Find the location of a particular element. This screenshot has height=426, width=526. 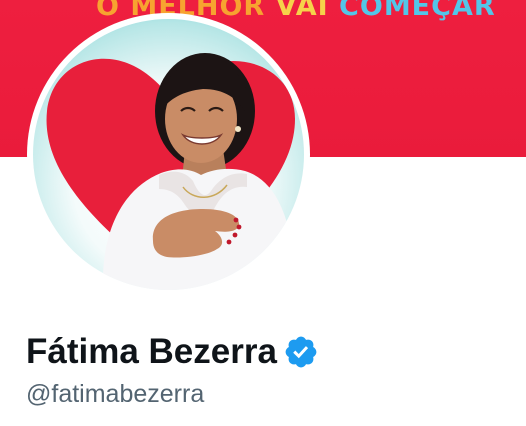

display-name-row: Fátima Bezerra is located at coordinates (172, 352).